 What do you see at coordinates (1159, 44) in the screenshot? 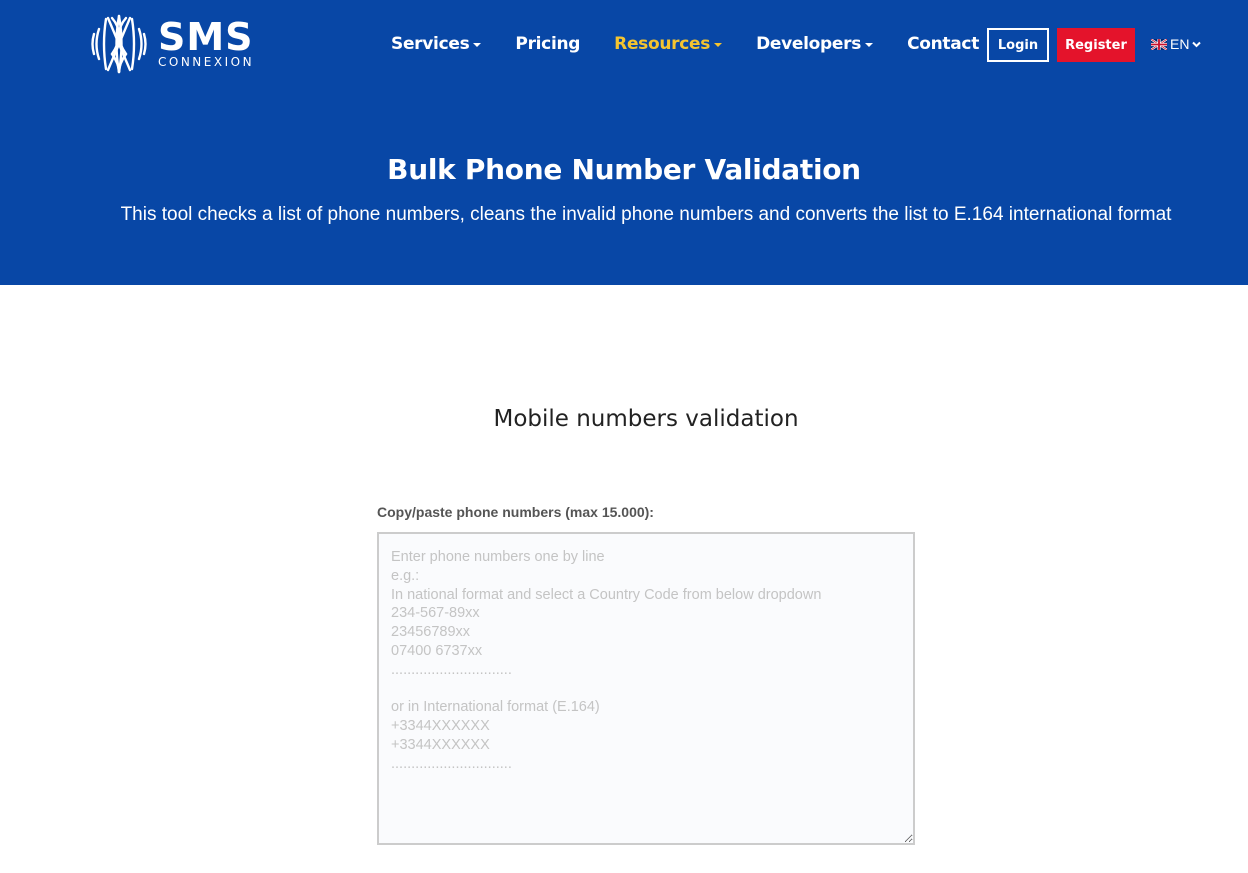
I see `uk-flag-icon` at bounding box center [1159, 44].